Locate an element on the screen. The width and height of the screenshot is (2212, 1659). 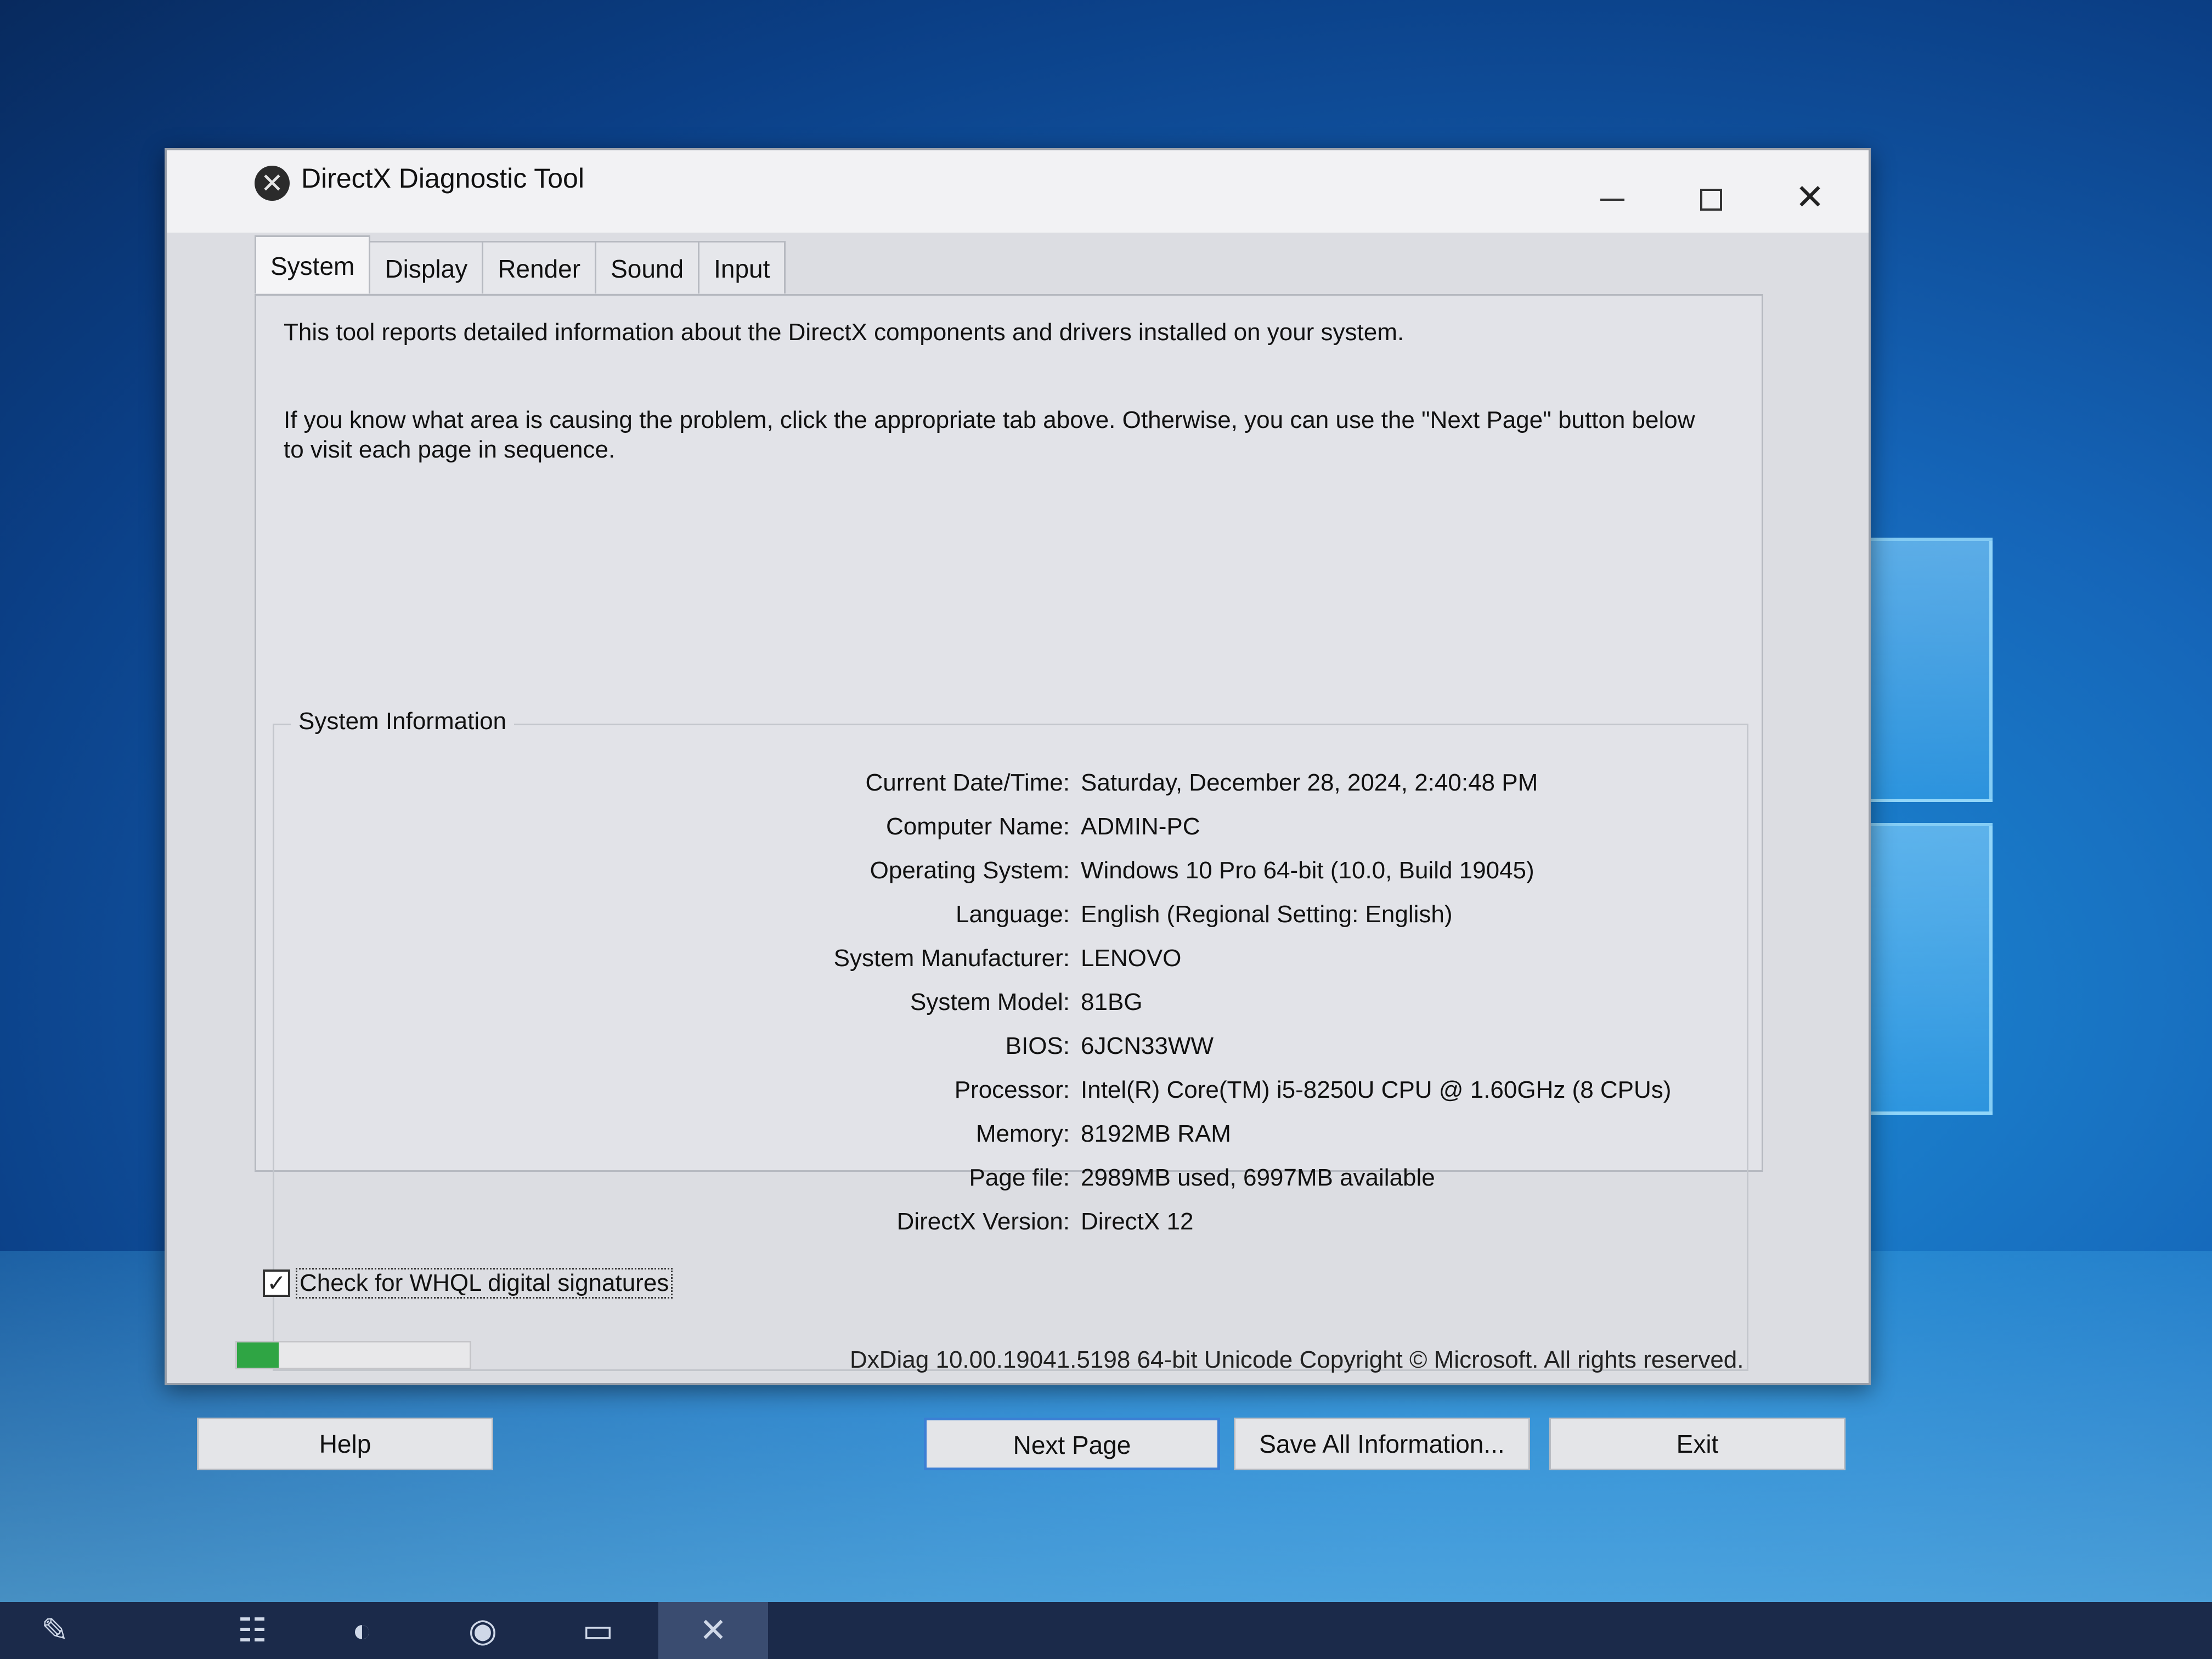
next-page-button: Next Page is located at coordinates (1072, 1444).